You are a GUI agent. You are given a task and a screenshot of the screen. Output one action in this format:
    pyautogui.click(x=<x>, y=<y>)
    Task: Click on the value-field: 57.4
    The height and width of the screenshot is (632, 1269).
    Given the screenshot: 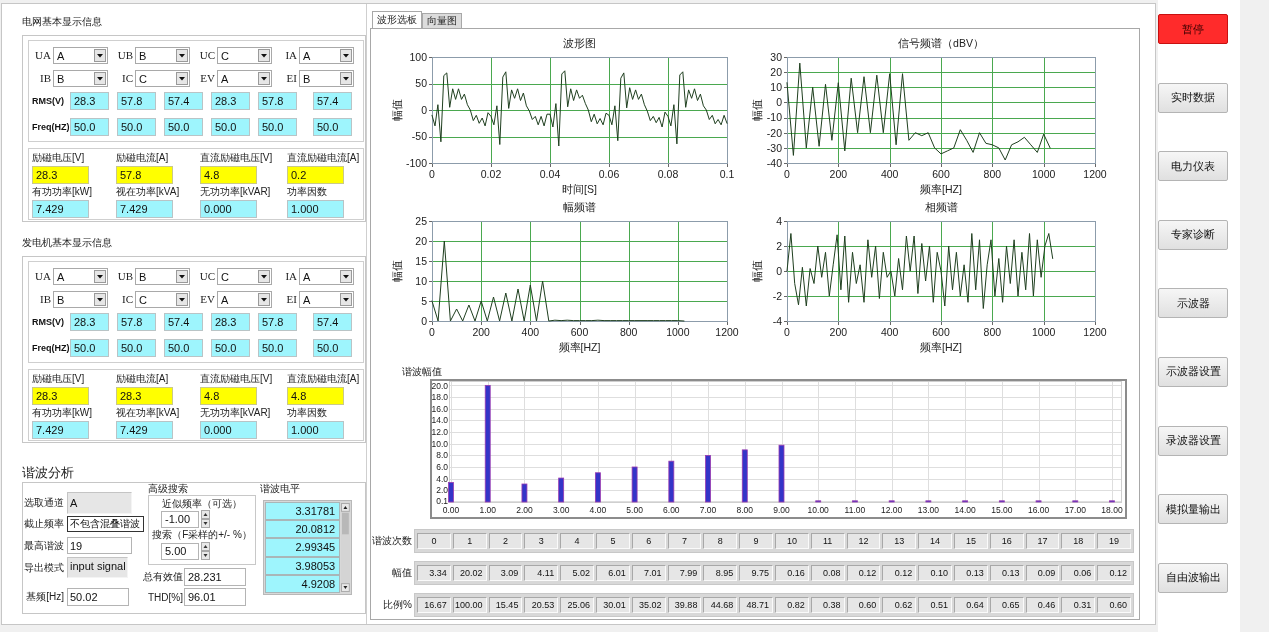 What is the action you would take?
    pyautogui.click(x=183, y=101)
    